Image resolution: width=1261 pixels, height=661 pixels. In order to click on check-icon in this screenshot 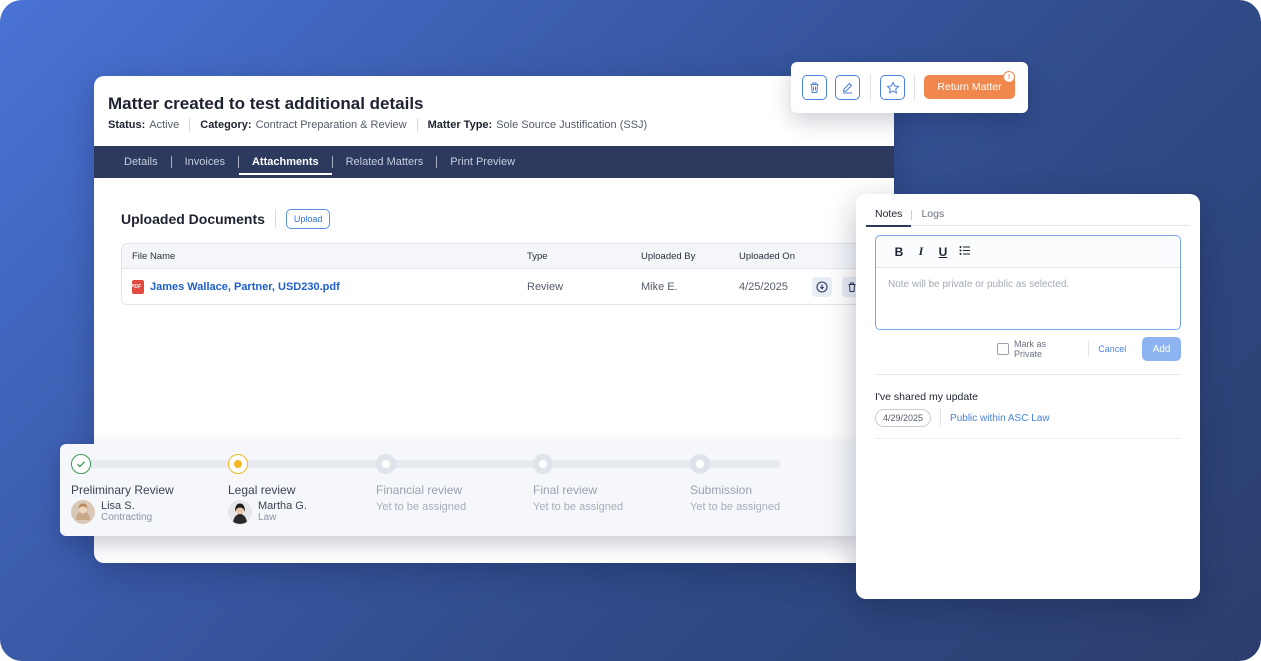, I will do `click(81, 464)`.